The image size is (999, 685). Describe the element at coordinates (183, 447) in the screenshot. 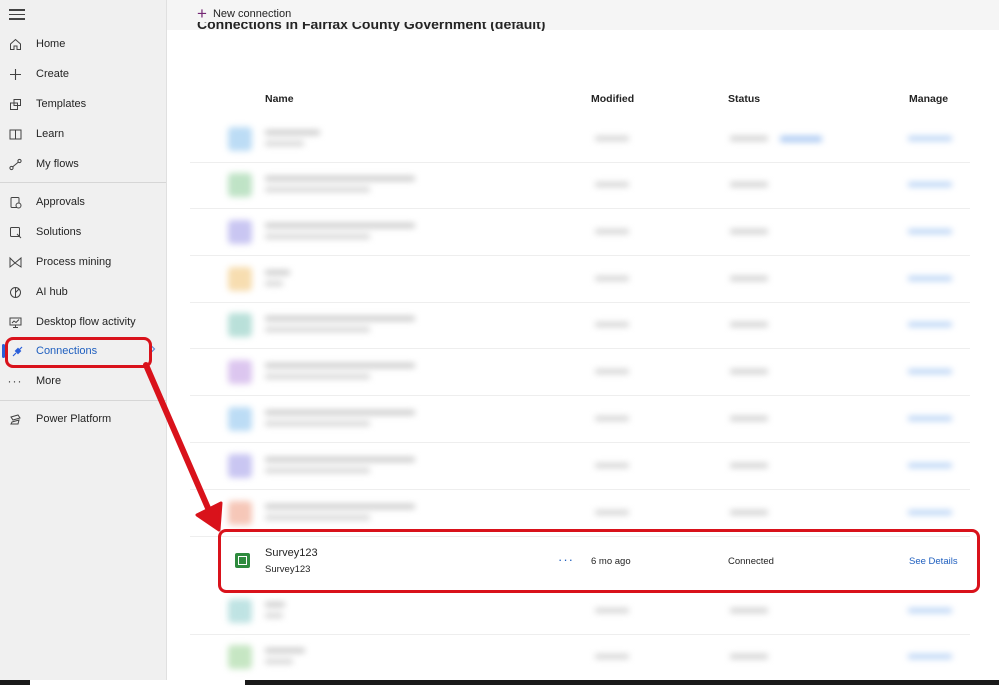

I see `annotation-arrow` at that location.